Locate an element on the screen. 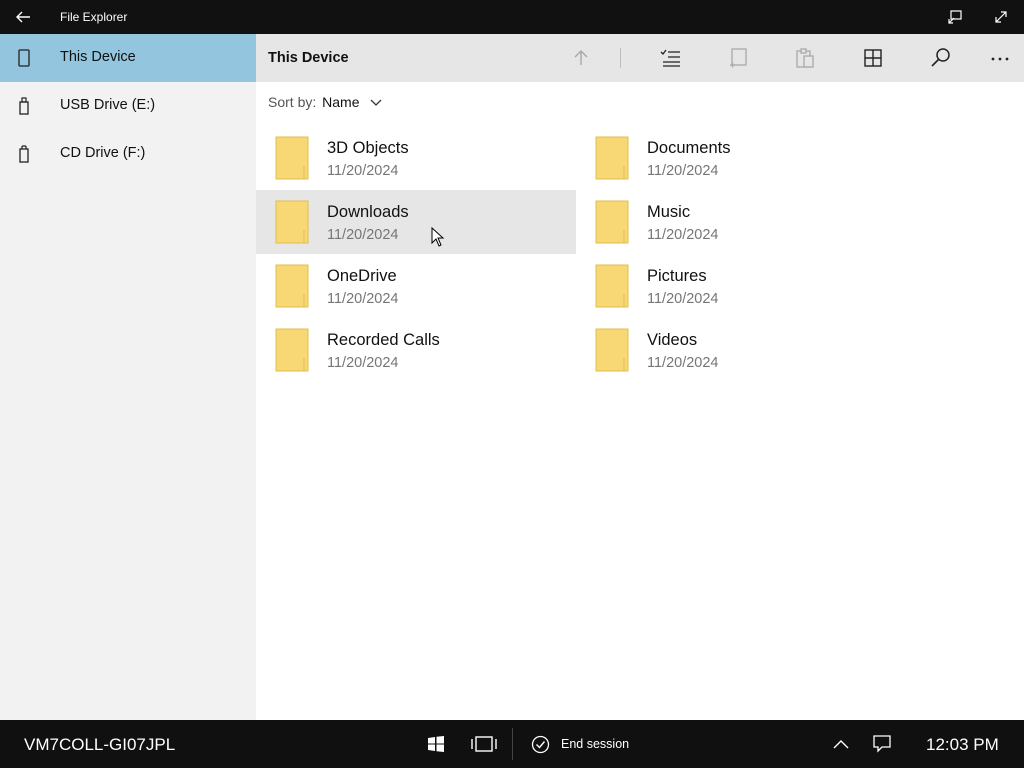 The image size is (1024, 768). up-arrow-icon is located at coordinates (581, 58).